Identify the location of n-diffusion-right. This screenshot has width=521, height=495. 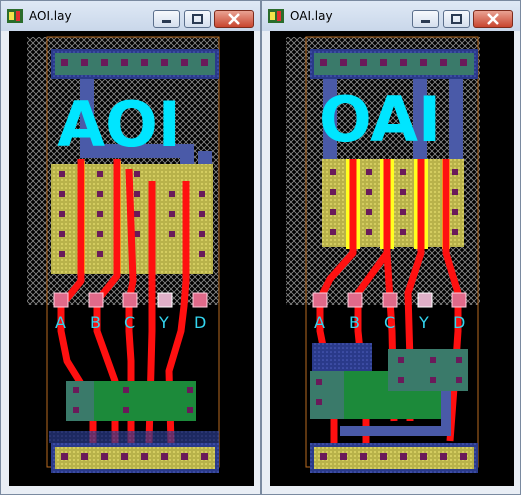
(428, 370).